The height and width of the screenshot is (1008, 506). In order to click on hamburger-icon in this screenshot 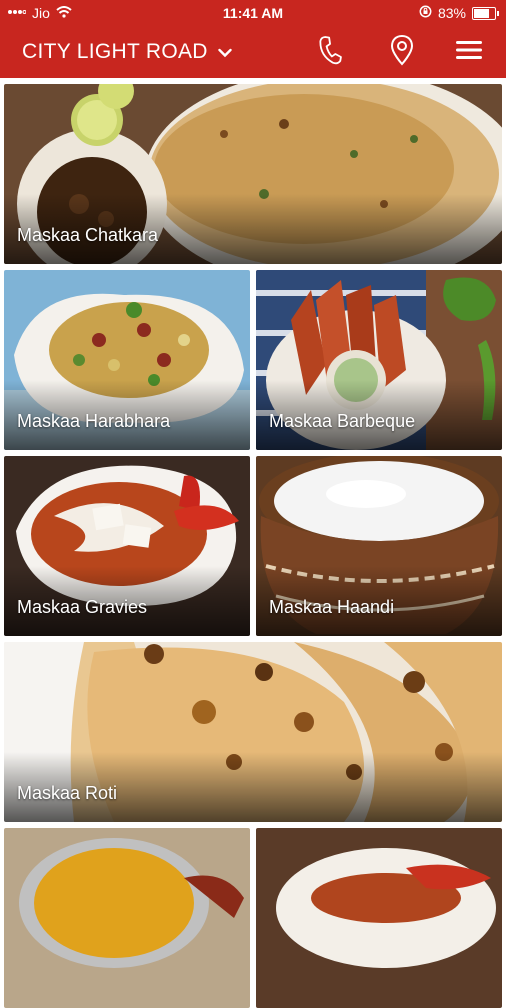, I will do `click(469, 52)`.